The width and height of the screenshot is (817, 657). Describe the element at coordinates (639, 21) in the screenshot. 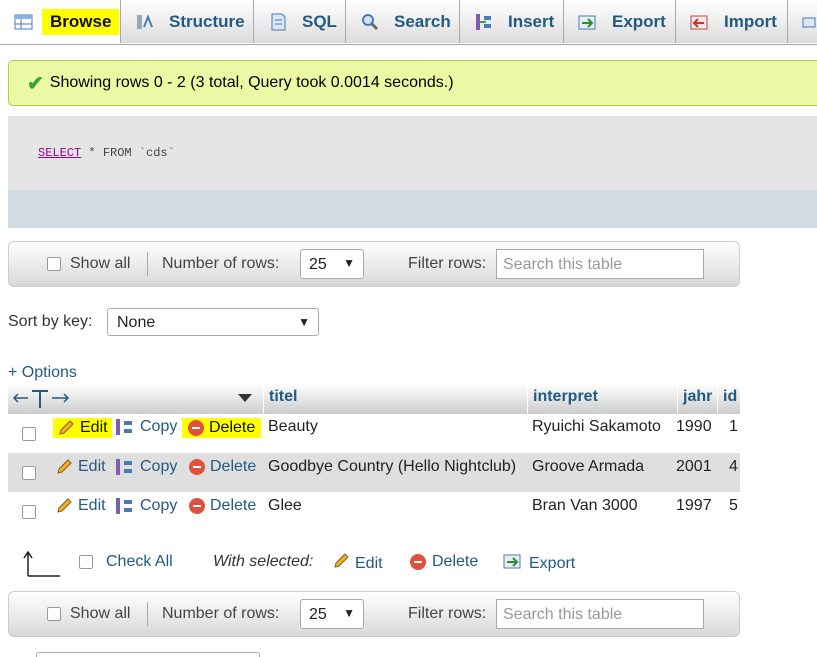

I see `tab-export-label: Export` at that location.